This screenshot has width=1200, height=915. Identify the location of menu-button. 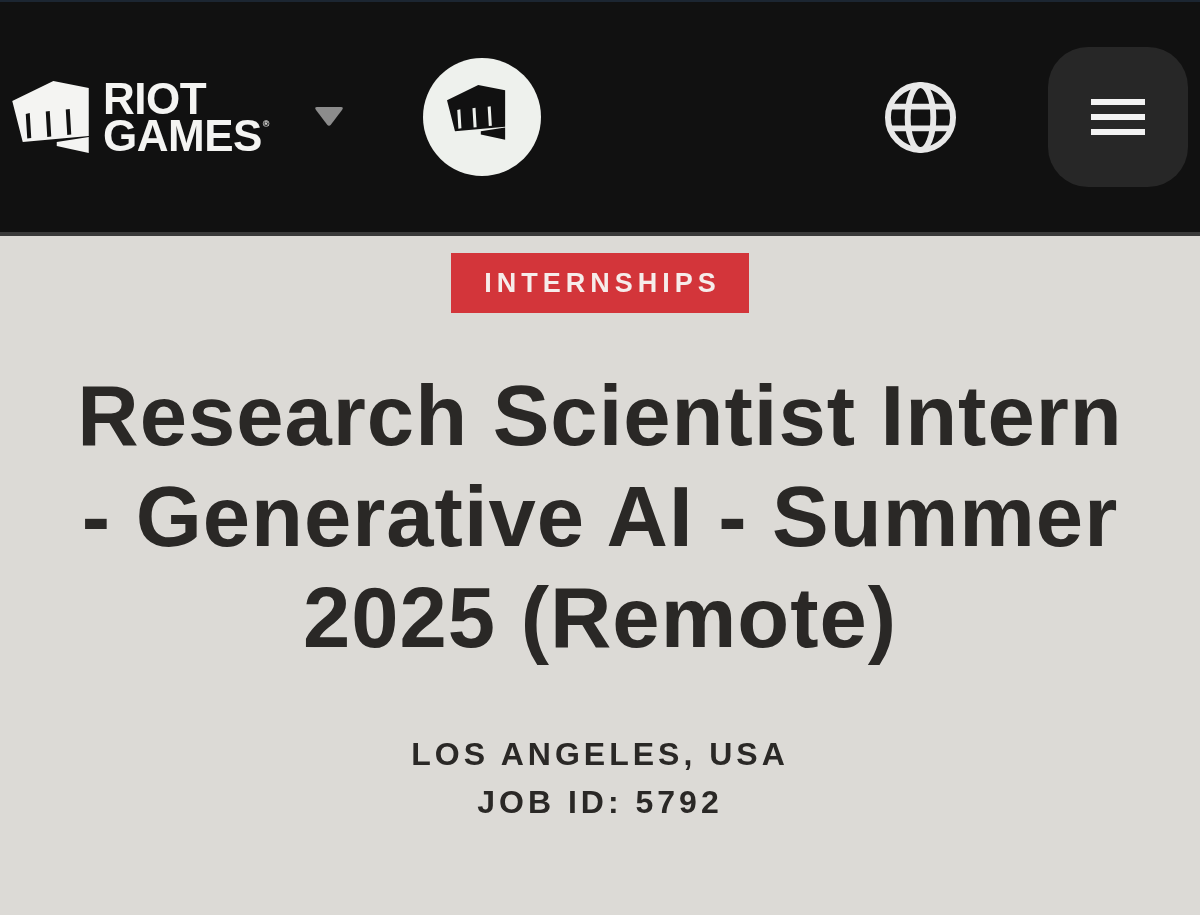
(1118, 117).